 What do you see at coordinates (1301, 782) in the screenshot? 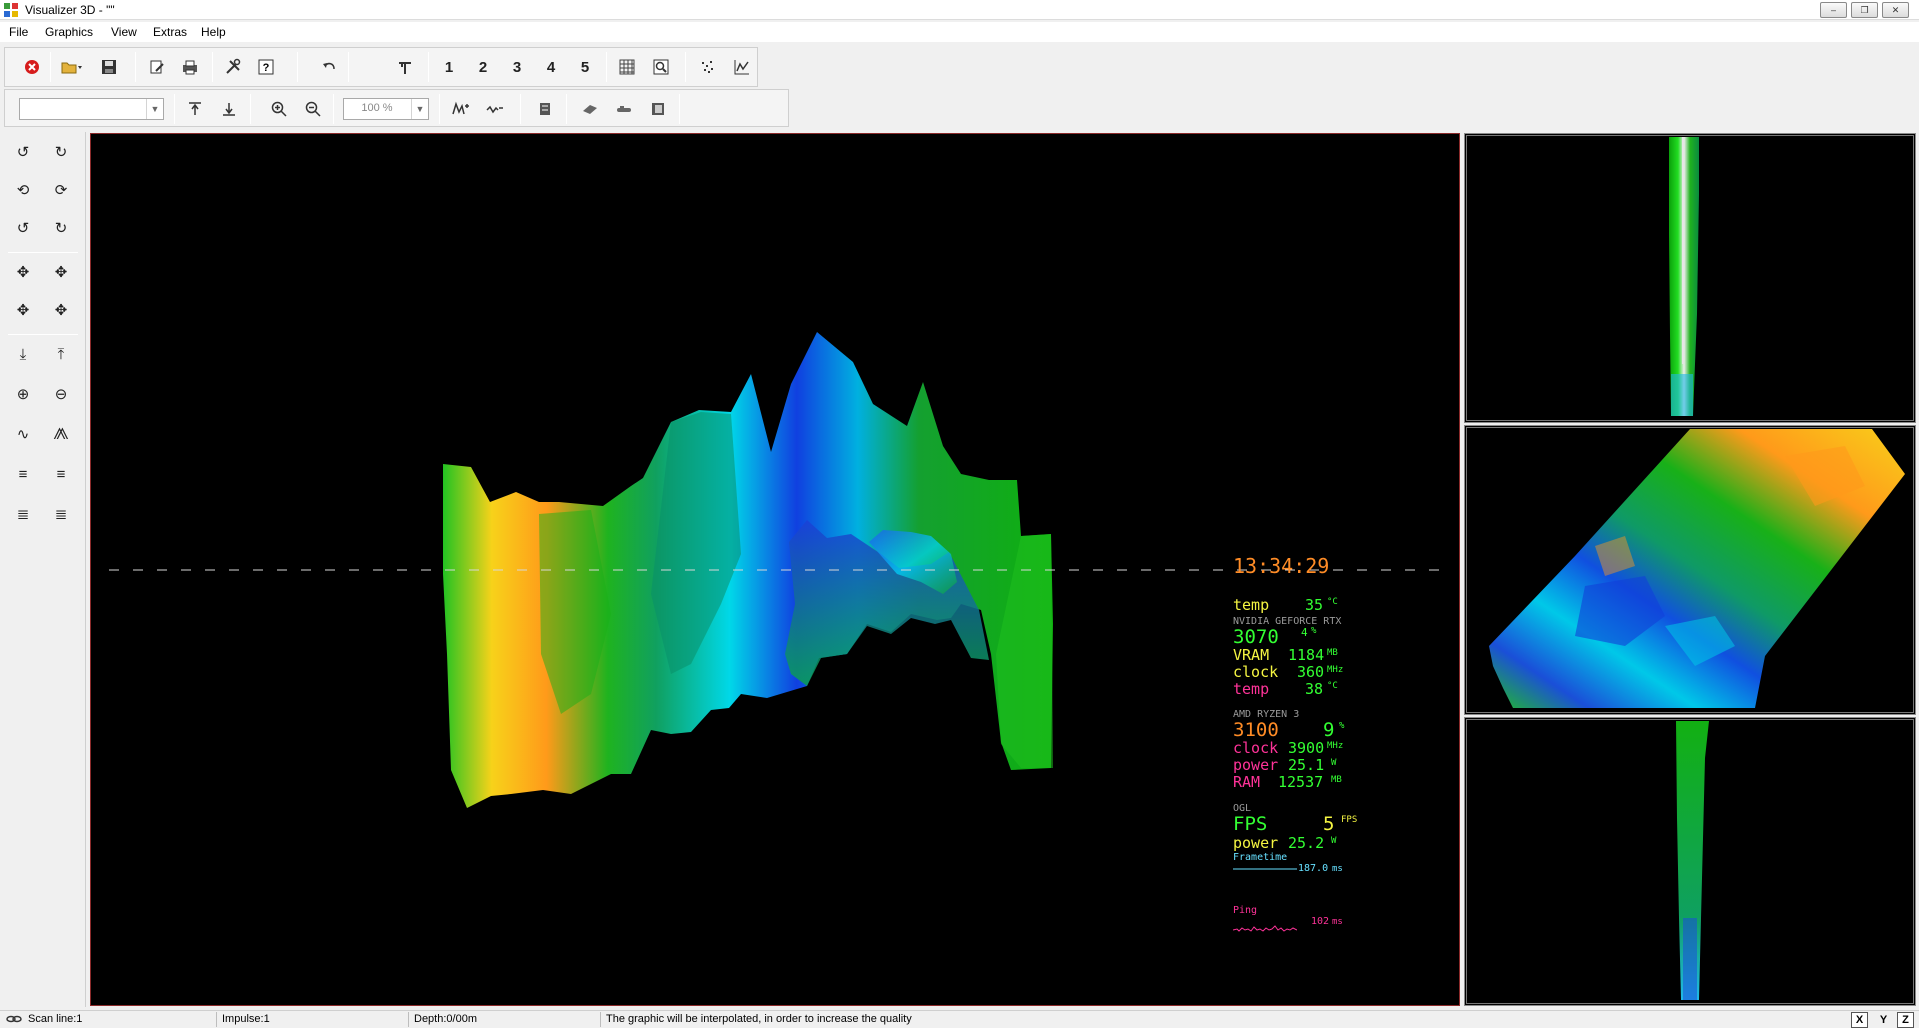
I see `hud-ram-value: 12537` at bounding box center [1301, 782].